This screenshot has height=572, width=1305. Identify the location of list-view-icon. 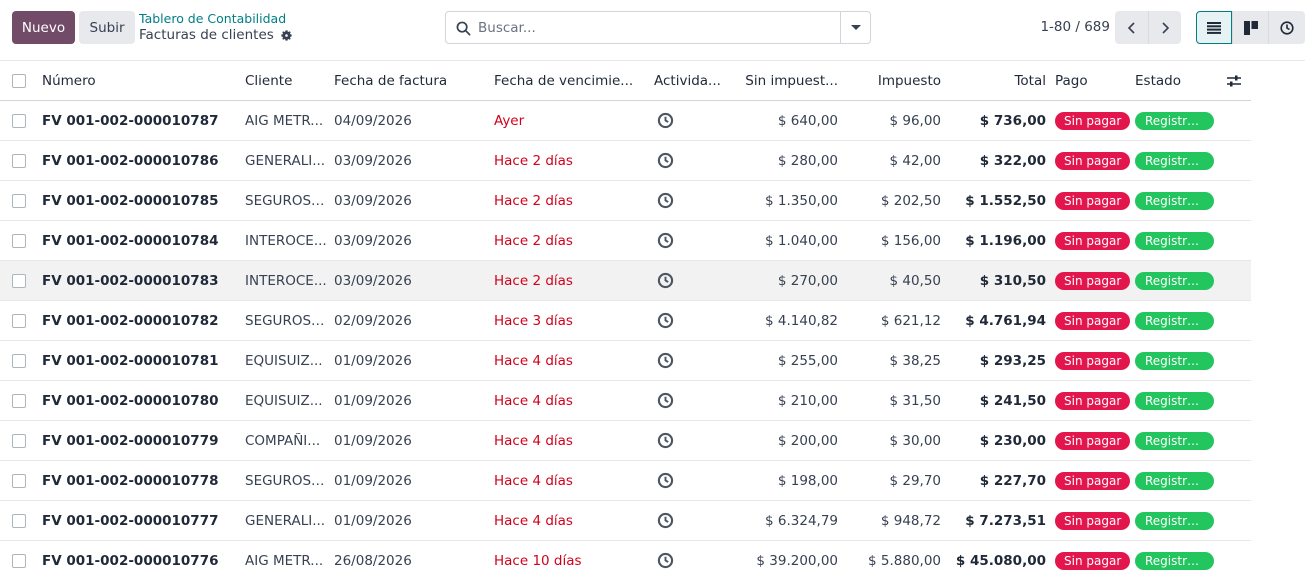
(1214, 27).